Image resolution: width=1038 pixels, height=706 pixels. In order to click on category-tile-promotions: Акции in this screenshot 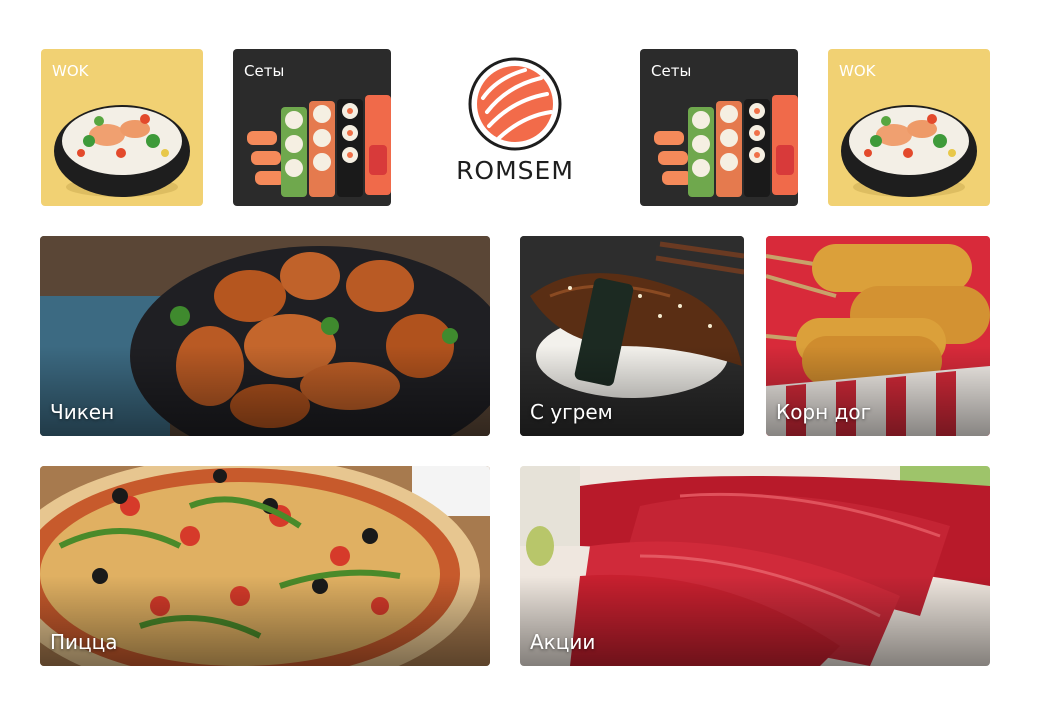, I will do `click(755, 566)`.